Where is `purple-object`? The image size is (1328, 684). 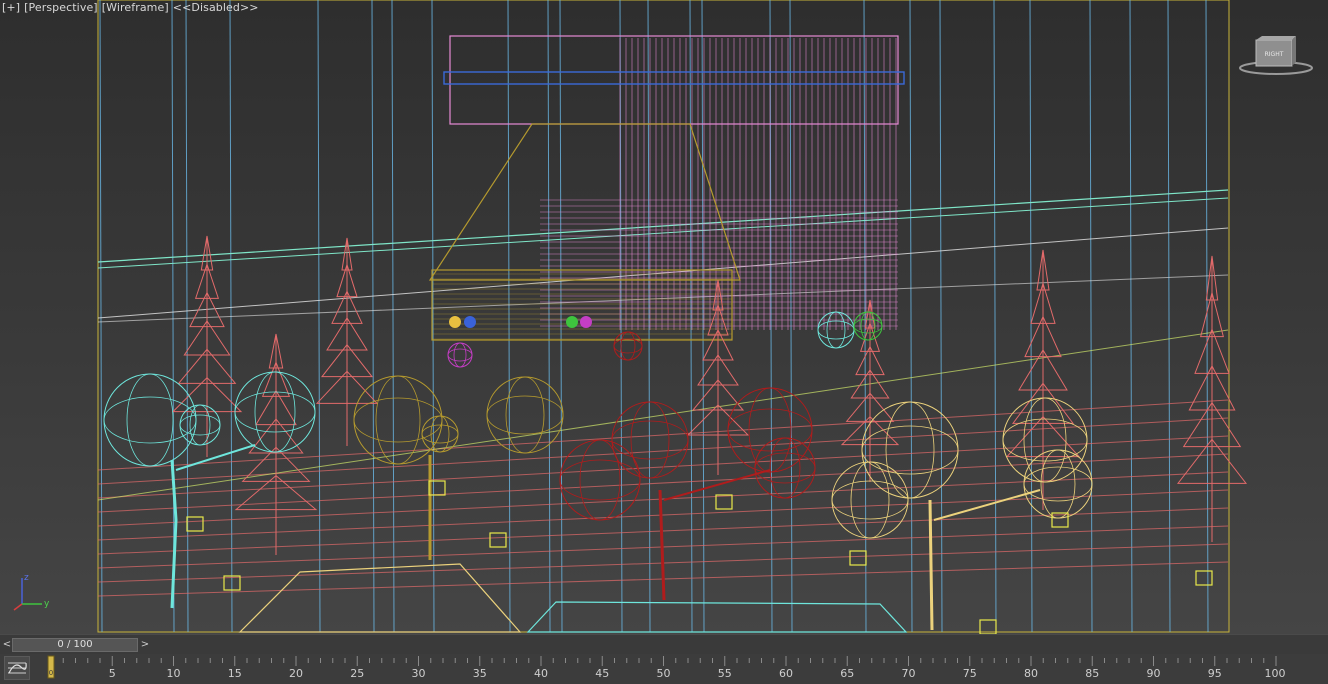
purple-object is located at coordinates (460, 355).